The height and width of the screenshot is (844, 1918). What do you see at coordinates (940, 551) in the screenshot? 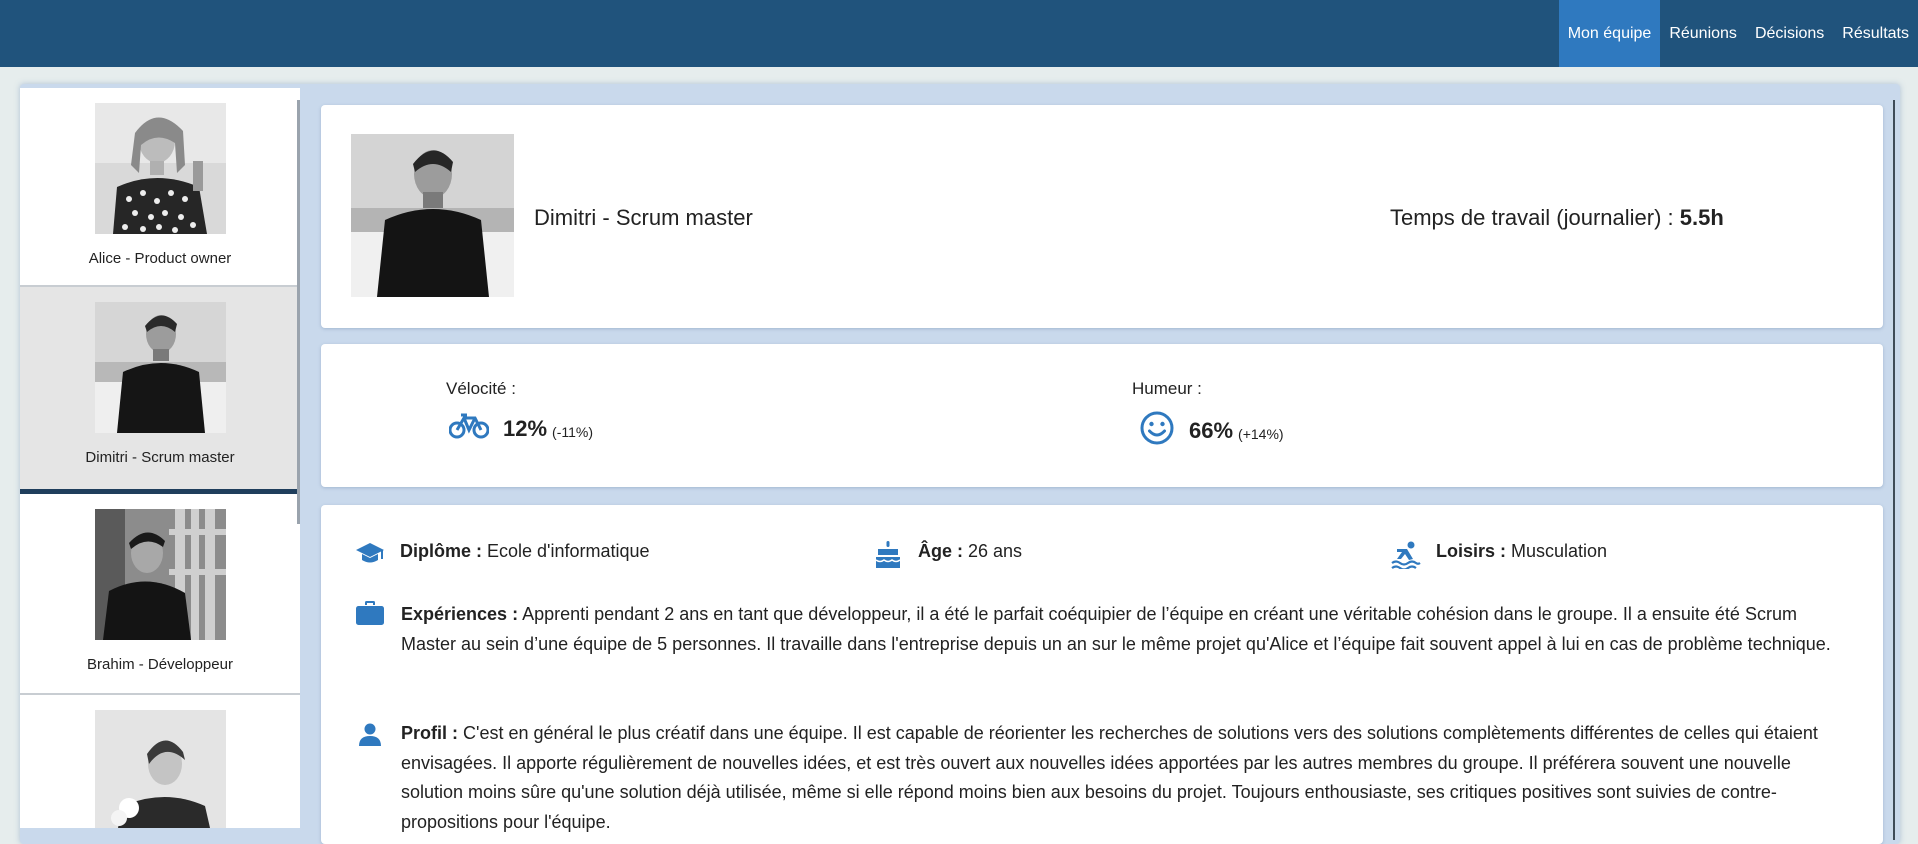
I see `age-label: Âge :` at bounding box center [940, 551].